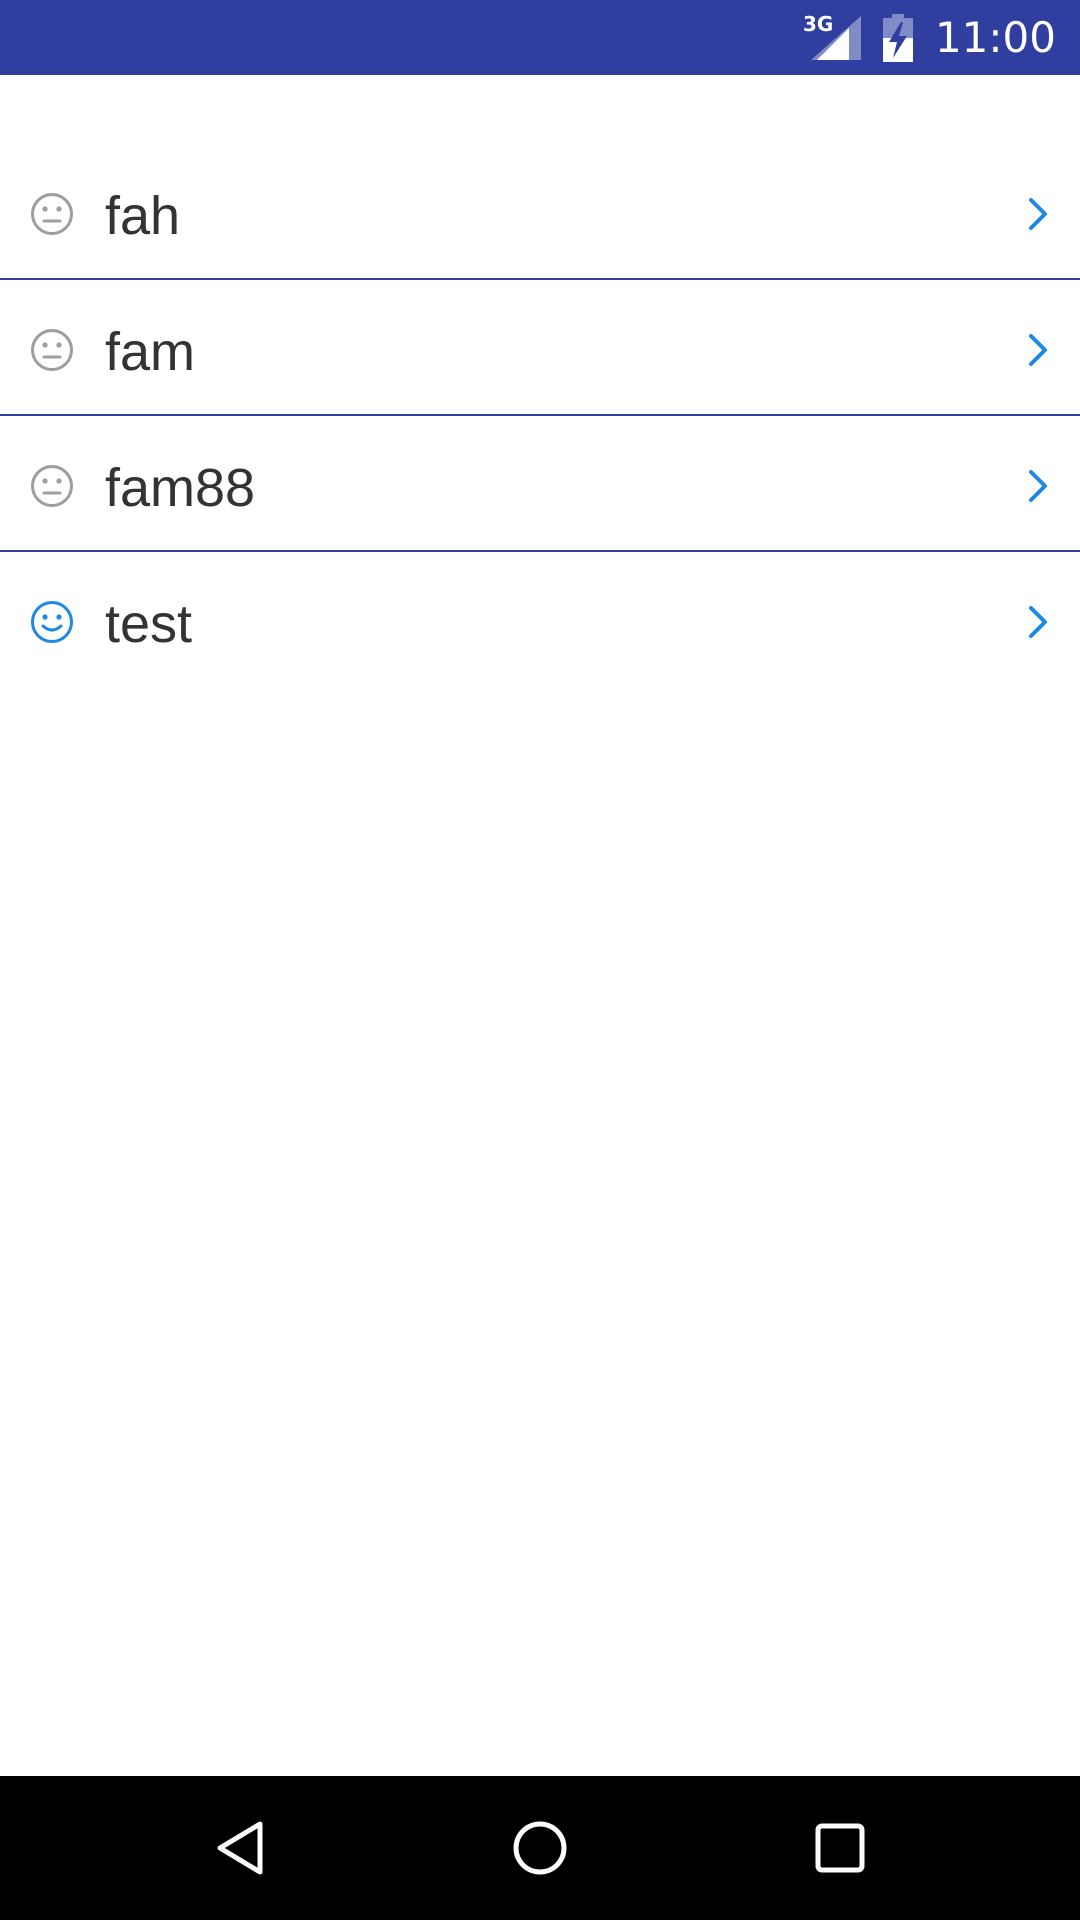 This screenshot has height=1920, width=1080. I want to click on list-item-label: test, so click(149, 624).